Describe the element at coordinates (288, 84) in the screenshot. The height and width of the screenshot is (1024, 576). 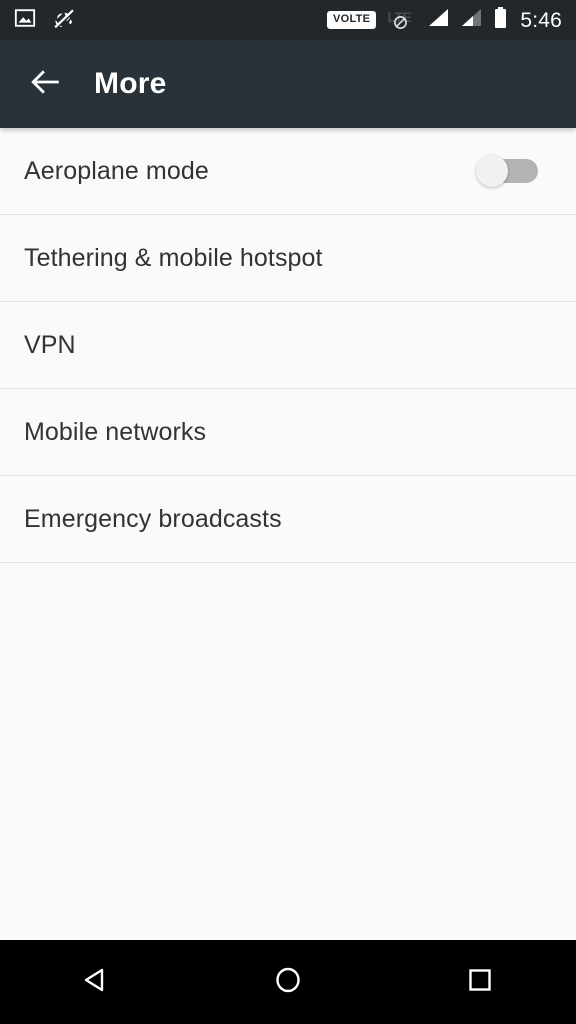
I see `app-bar: More` at that location.